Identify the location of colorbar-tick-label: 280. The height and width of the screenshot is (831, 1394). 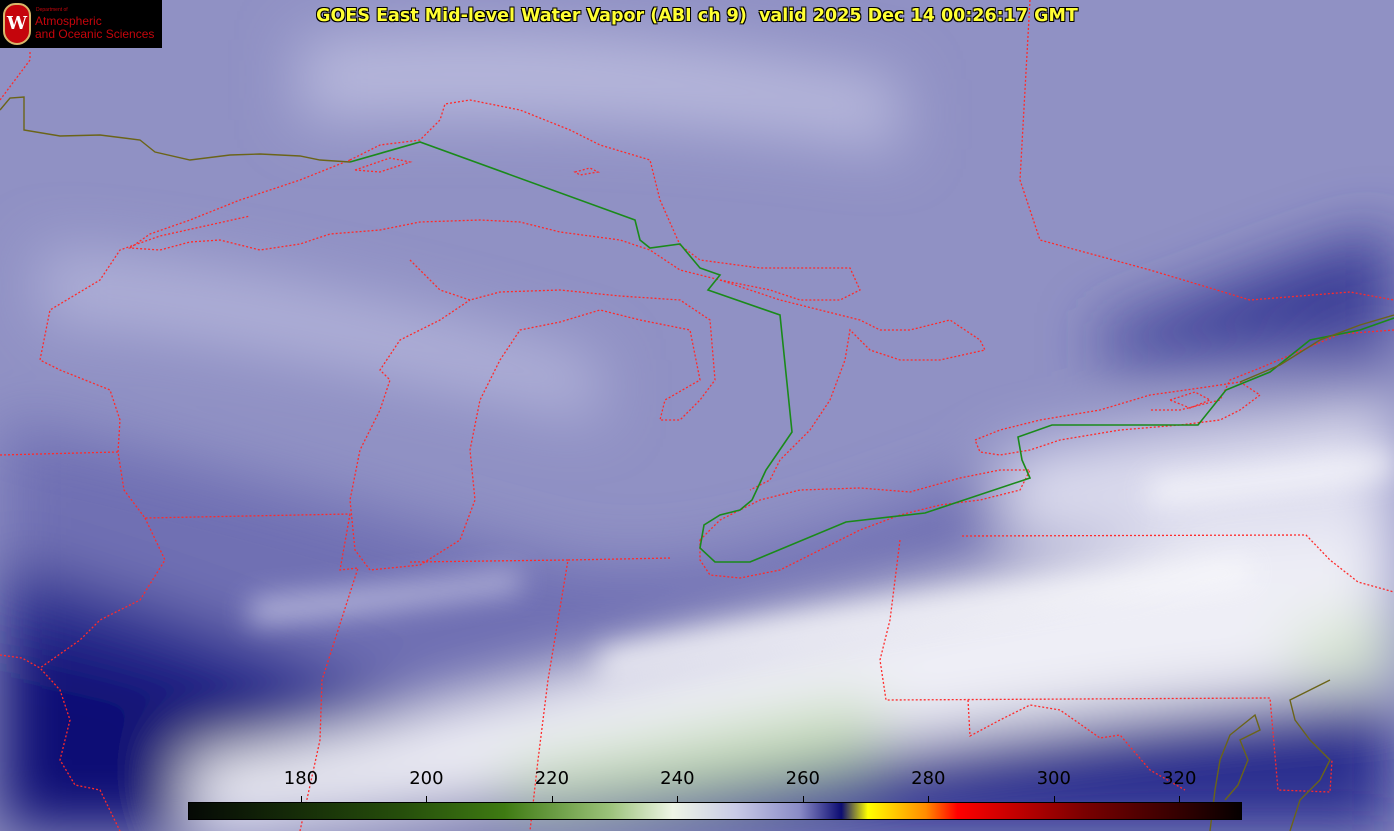
(928, 778).